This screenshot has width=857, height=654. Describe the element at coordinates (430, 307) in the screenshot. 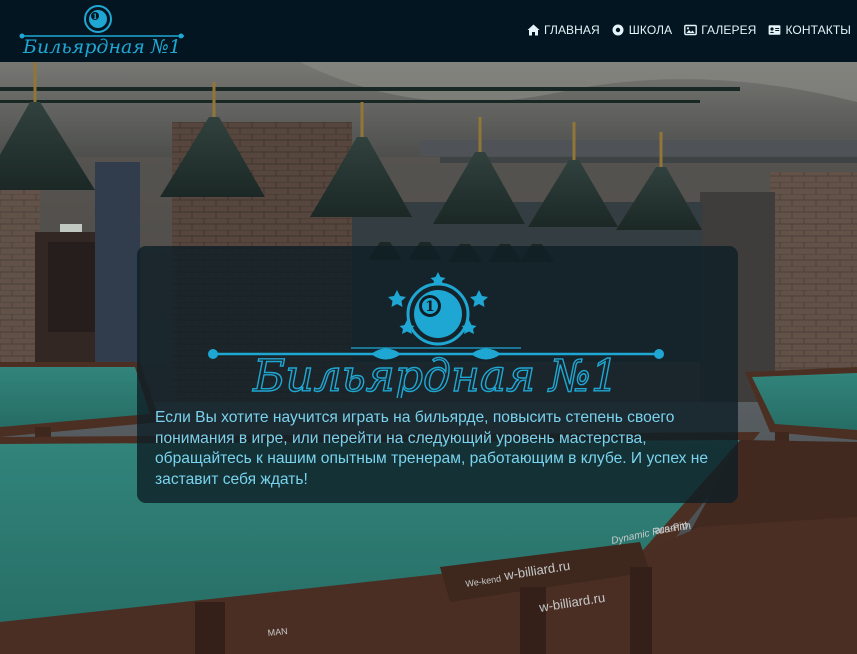

I see `hero-emblem-number: 1` at that location.